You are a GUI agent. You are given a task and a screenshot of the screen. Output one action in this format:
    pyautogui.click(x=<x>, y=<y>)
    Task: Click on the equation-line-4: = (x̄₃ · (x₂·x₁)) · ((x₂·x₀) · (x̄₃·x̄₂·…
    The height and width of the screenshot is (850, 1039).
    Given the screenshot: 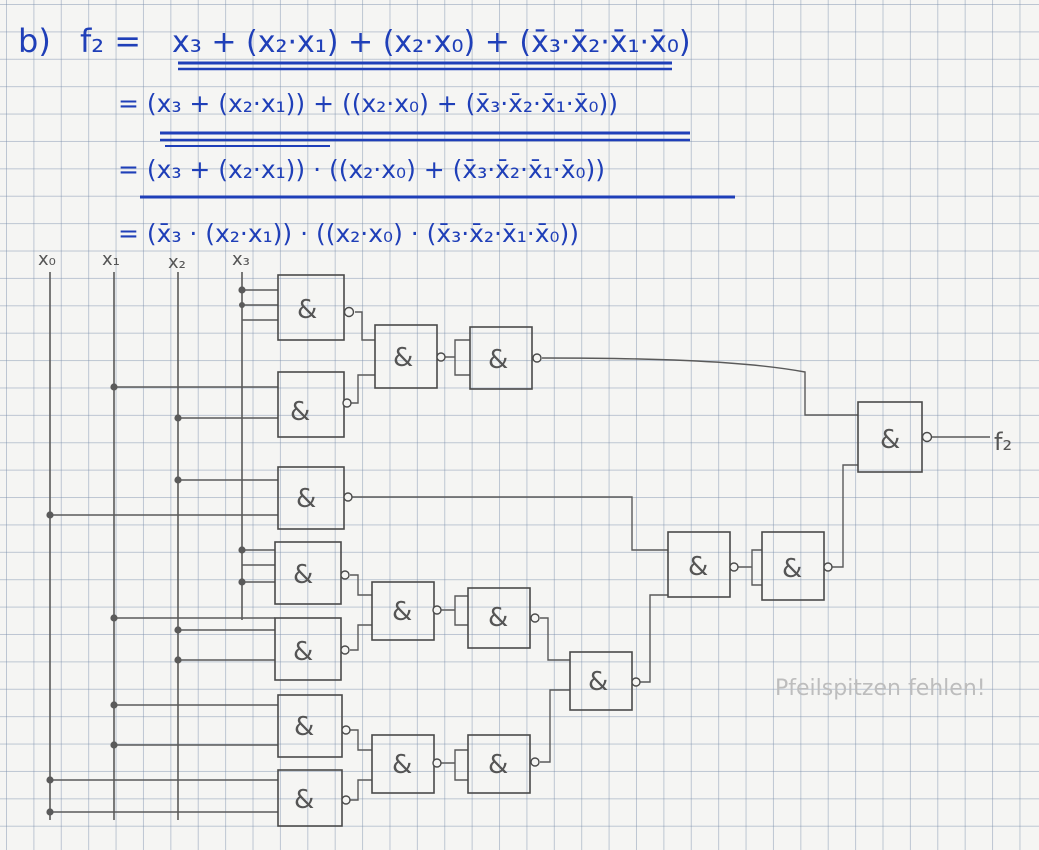 What is the action you would take?
    pyautogui.click(x=348, y=233)
    